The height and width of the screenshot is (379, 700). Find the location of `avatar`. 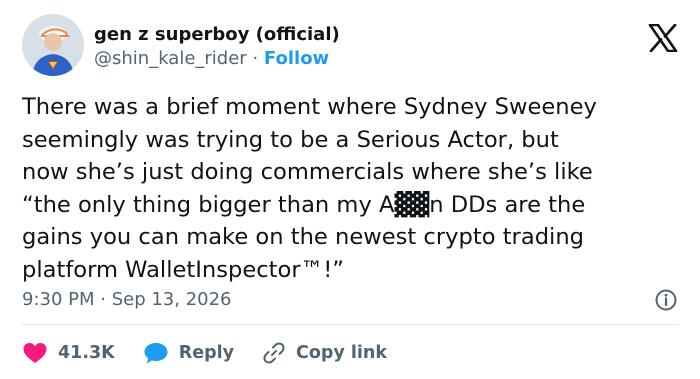

avatar is located at coordinates (53, 45).